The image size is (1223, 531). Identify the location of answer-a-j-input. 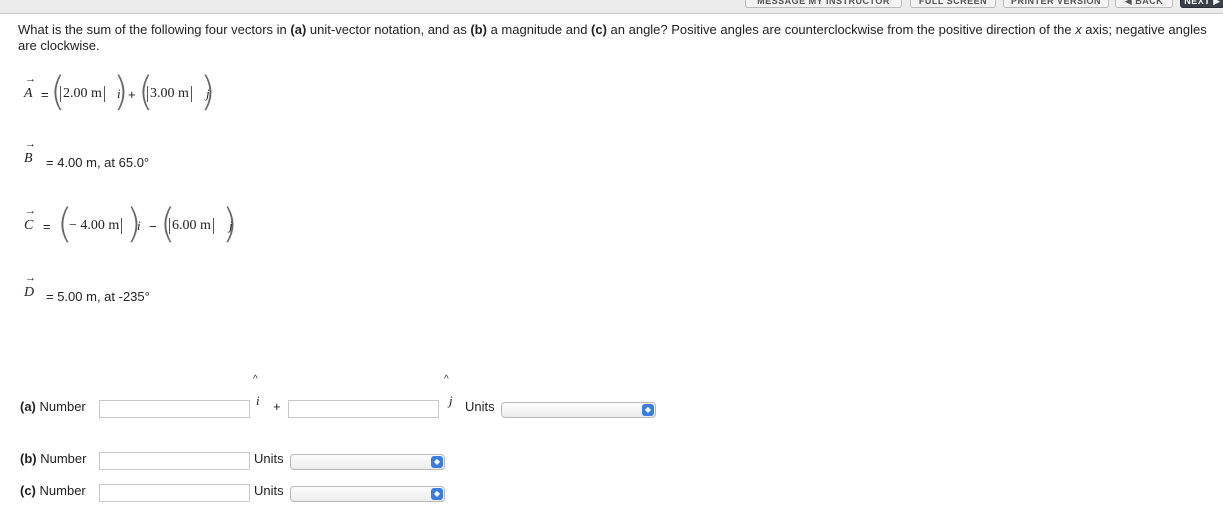
(363, 409).